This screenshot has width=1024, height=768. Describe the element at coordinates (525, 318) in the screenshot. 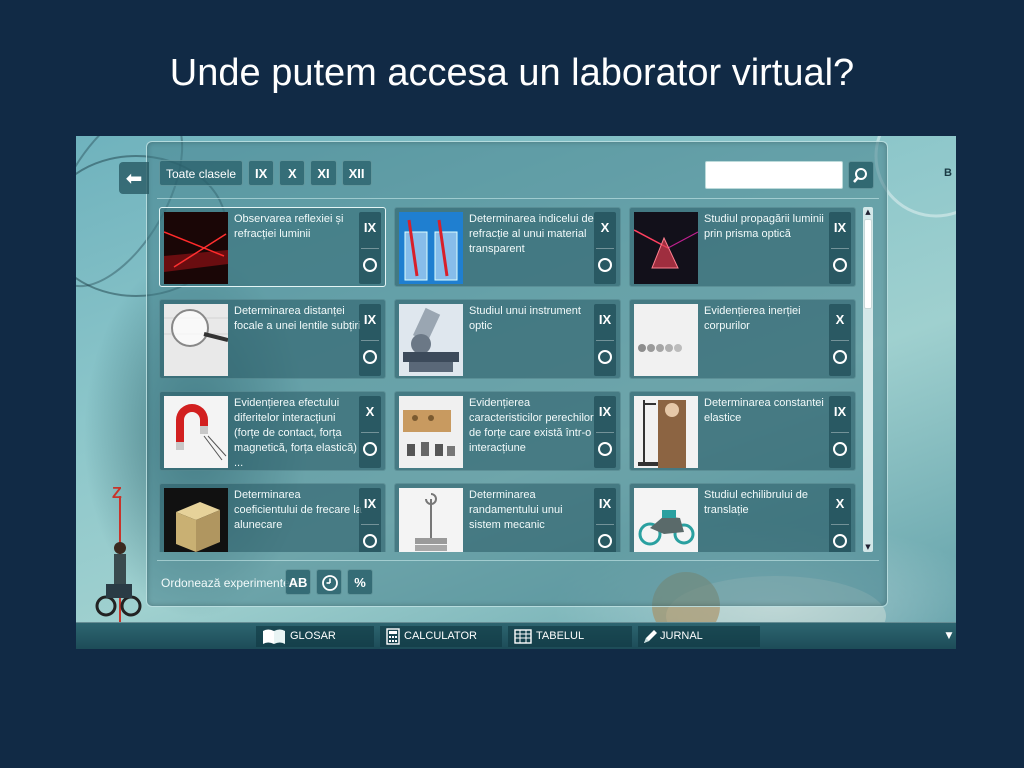

I see `experiment-title: Studiul unui instrument optic` at that location.